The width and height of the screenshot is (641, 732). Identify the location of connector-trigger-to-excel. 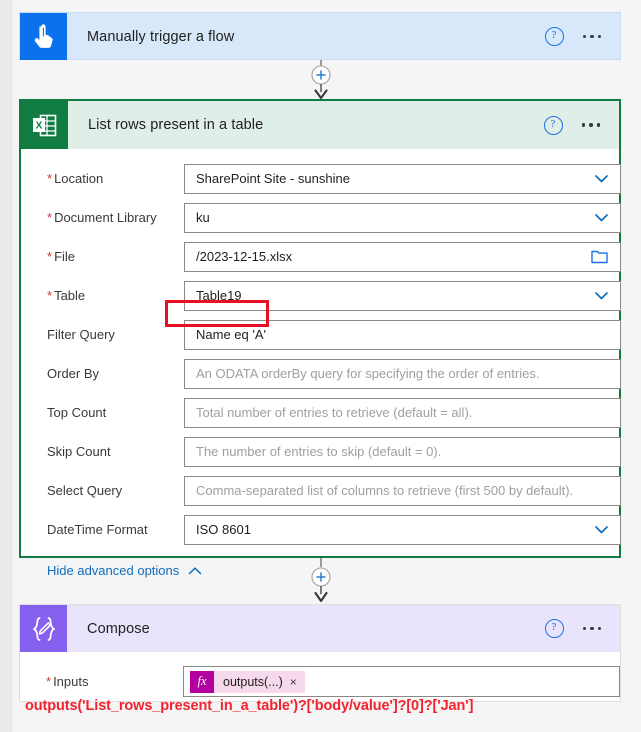
(320, 79).